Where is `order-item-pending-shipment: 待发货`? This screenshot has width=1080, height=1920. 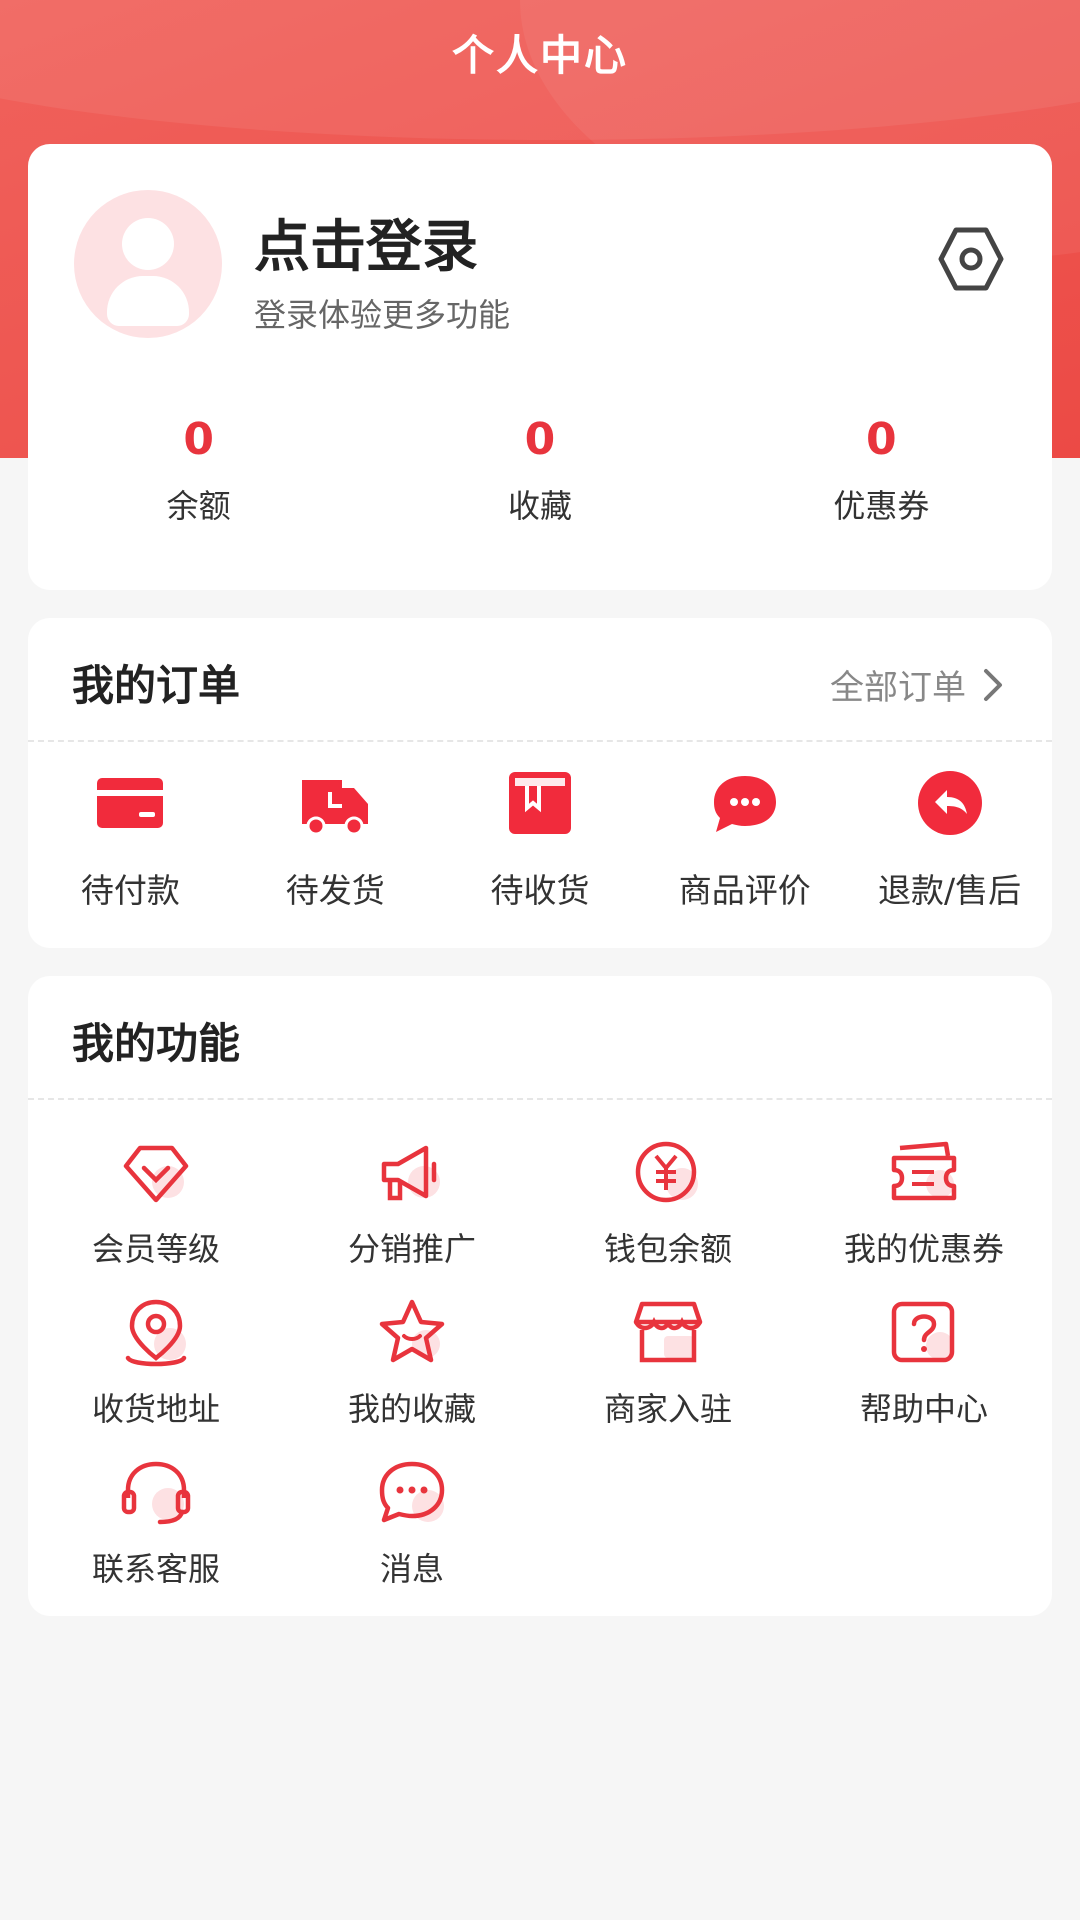 order-item-pending-shipment: 待发货 is located at coordinates (335, 840).